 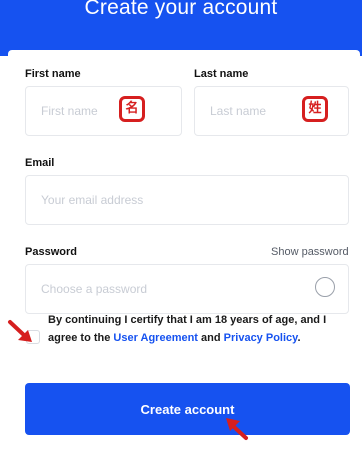 I want to click on first-name-label: First name, so click(x=53, y=74).